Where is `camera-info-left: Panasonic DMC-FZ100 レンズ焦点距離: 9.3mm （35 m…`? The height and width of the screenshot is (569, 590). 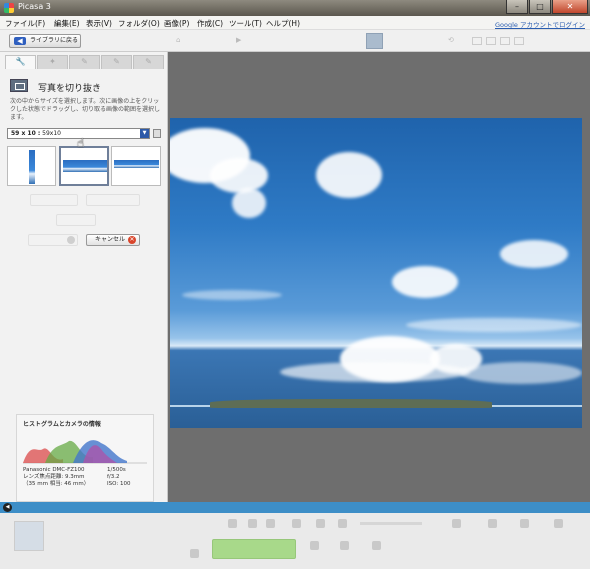
camera-info-left: Panasonic DMC-FZ100 レンズ焦点距離: 9.3mm （35 m… is located at coordinates (56, 477).